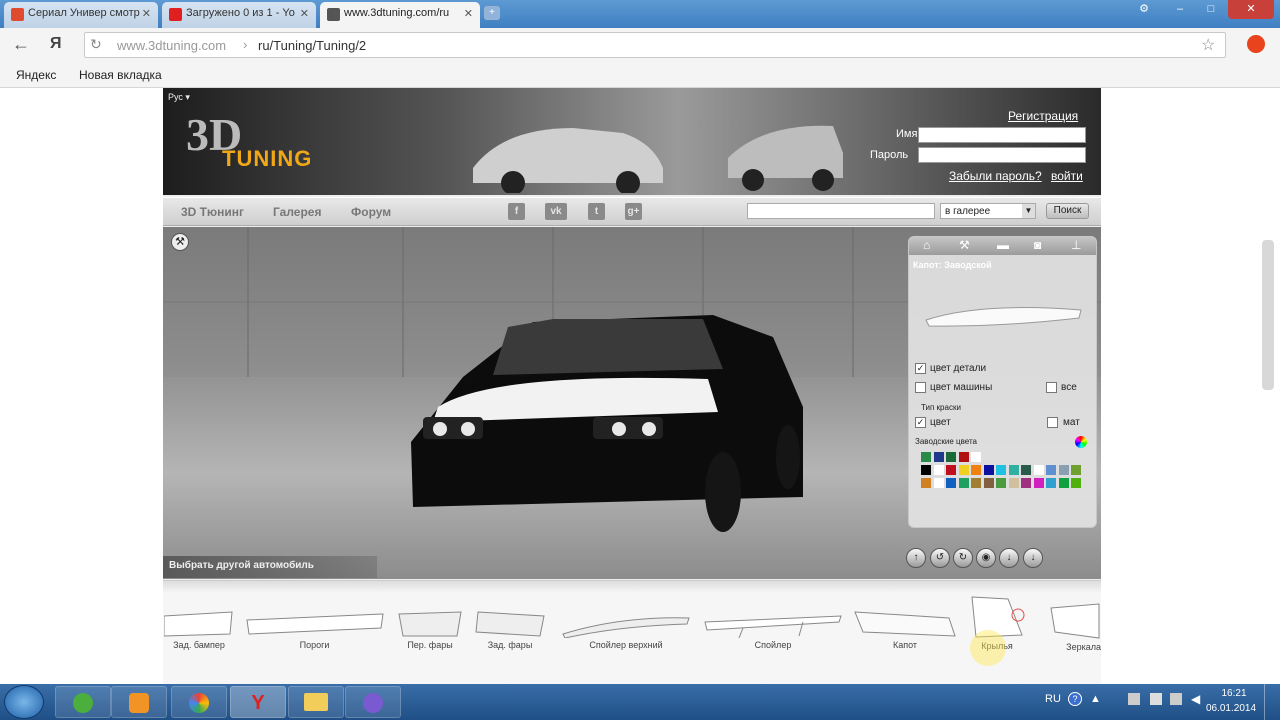 This screenshot has width=1280, height=720. Describe the element at coordinates (492, 13) in the screenshot. I see `new-tab-button: +` at that location.